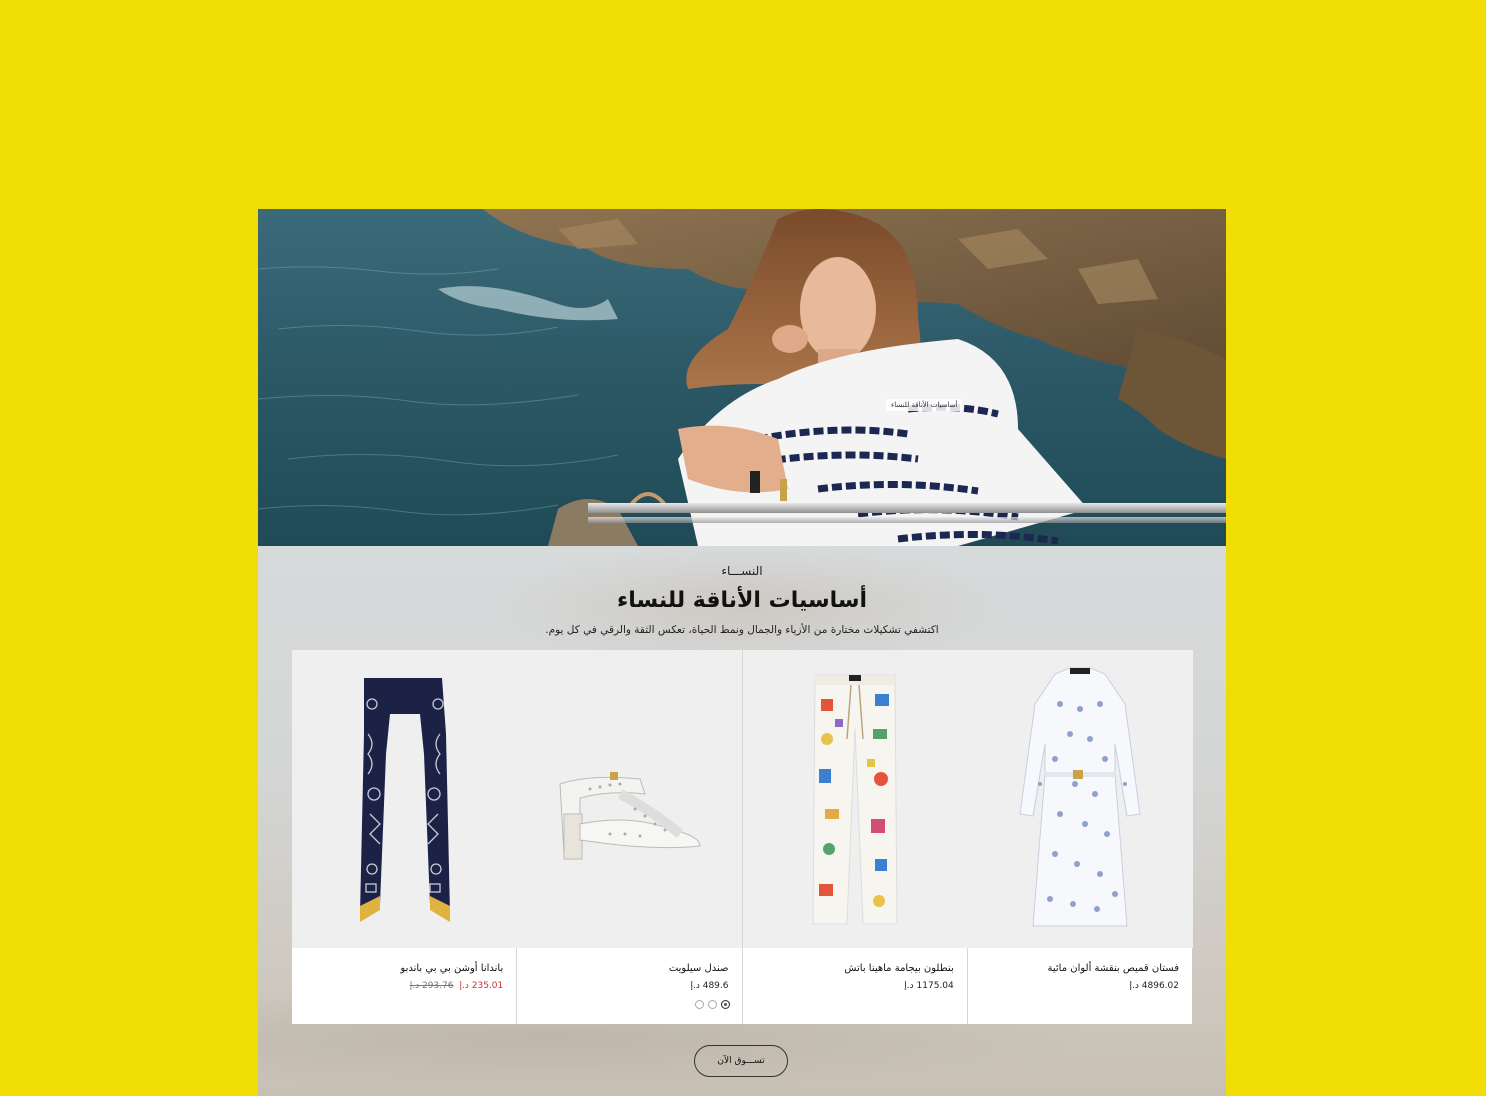 The image size is (1486, 1096). What do you see at coordinates (699, 968) in the screenshot?
I see `product-name: صندل سيلويت` at bounding box center [699, 968].